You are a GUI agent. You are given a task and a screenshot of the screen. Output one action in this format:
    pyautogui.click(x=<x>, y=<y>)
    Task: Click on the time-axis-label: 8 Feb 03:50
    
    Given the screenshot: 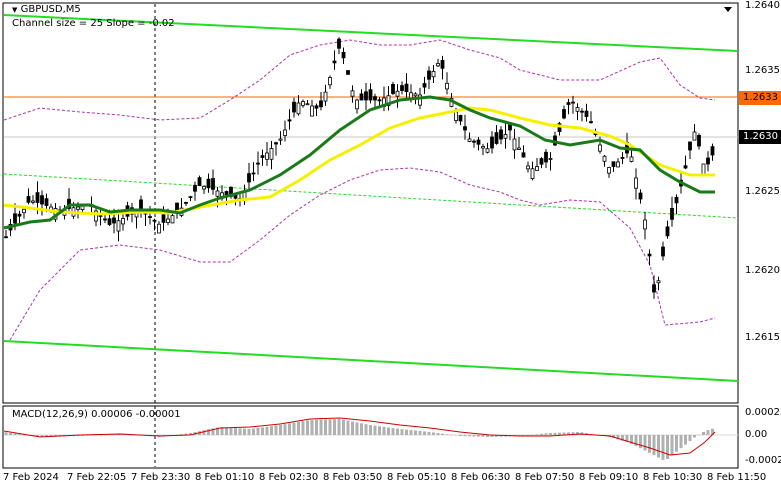 What is the action you would take?
    pyautogui.click(x=353, y=477)
    